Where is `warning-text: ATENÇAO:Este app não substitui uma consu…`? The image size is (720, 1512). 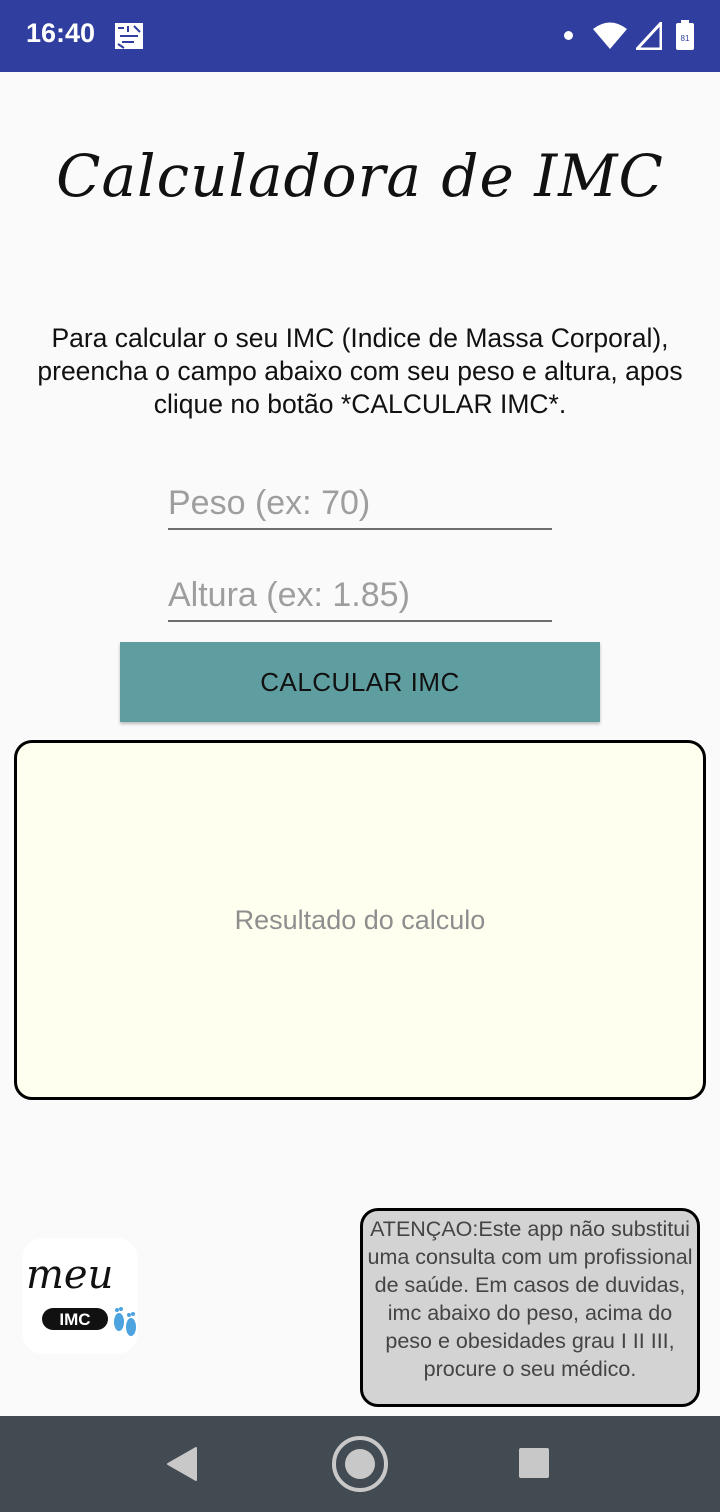 warning-text: ATENÇAO:Este app não substitui uma consu… is located at coordinates (530, 1299).